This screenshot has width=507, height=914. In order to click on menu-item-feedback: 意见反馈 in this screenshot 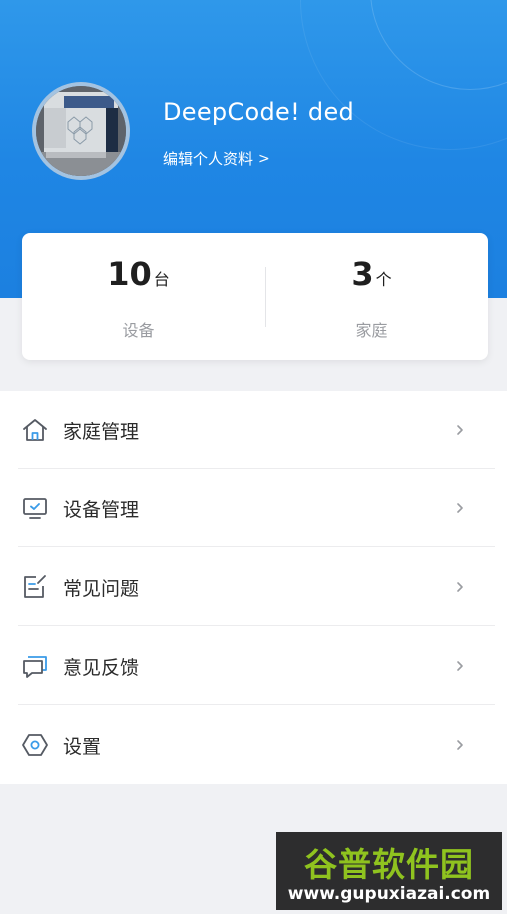, I will do `click(253, 666)`.